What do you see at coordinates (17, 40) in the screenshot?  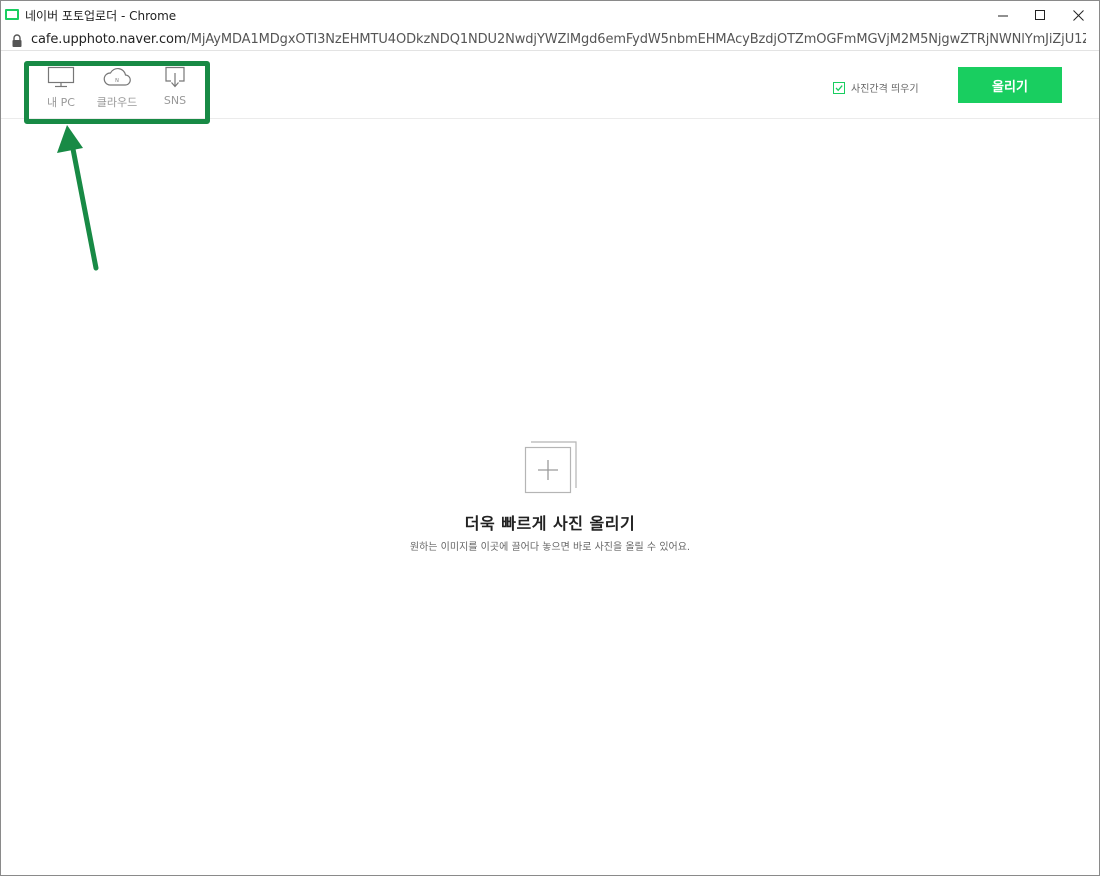 I see `lock-icon` at bounding box center [17, 40].